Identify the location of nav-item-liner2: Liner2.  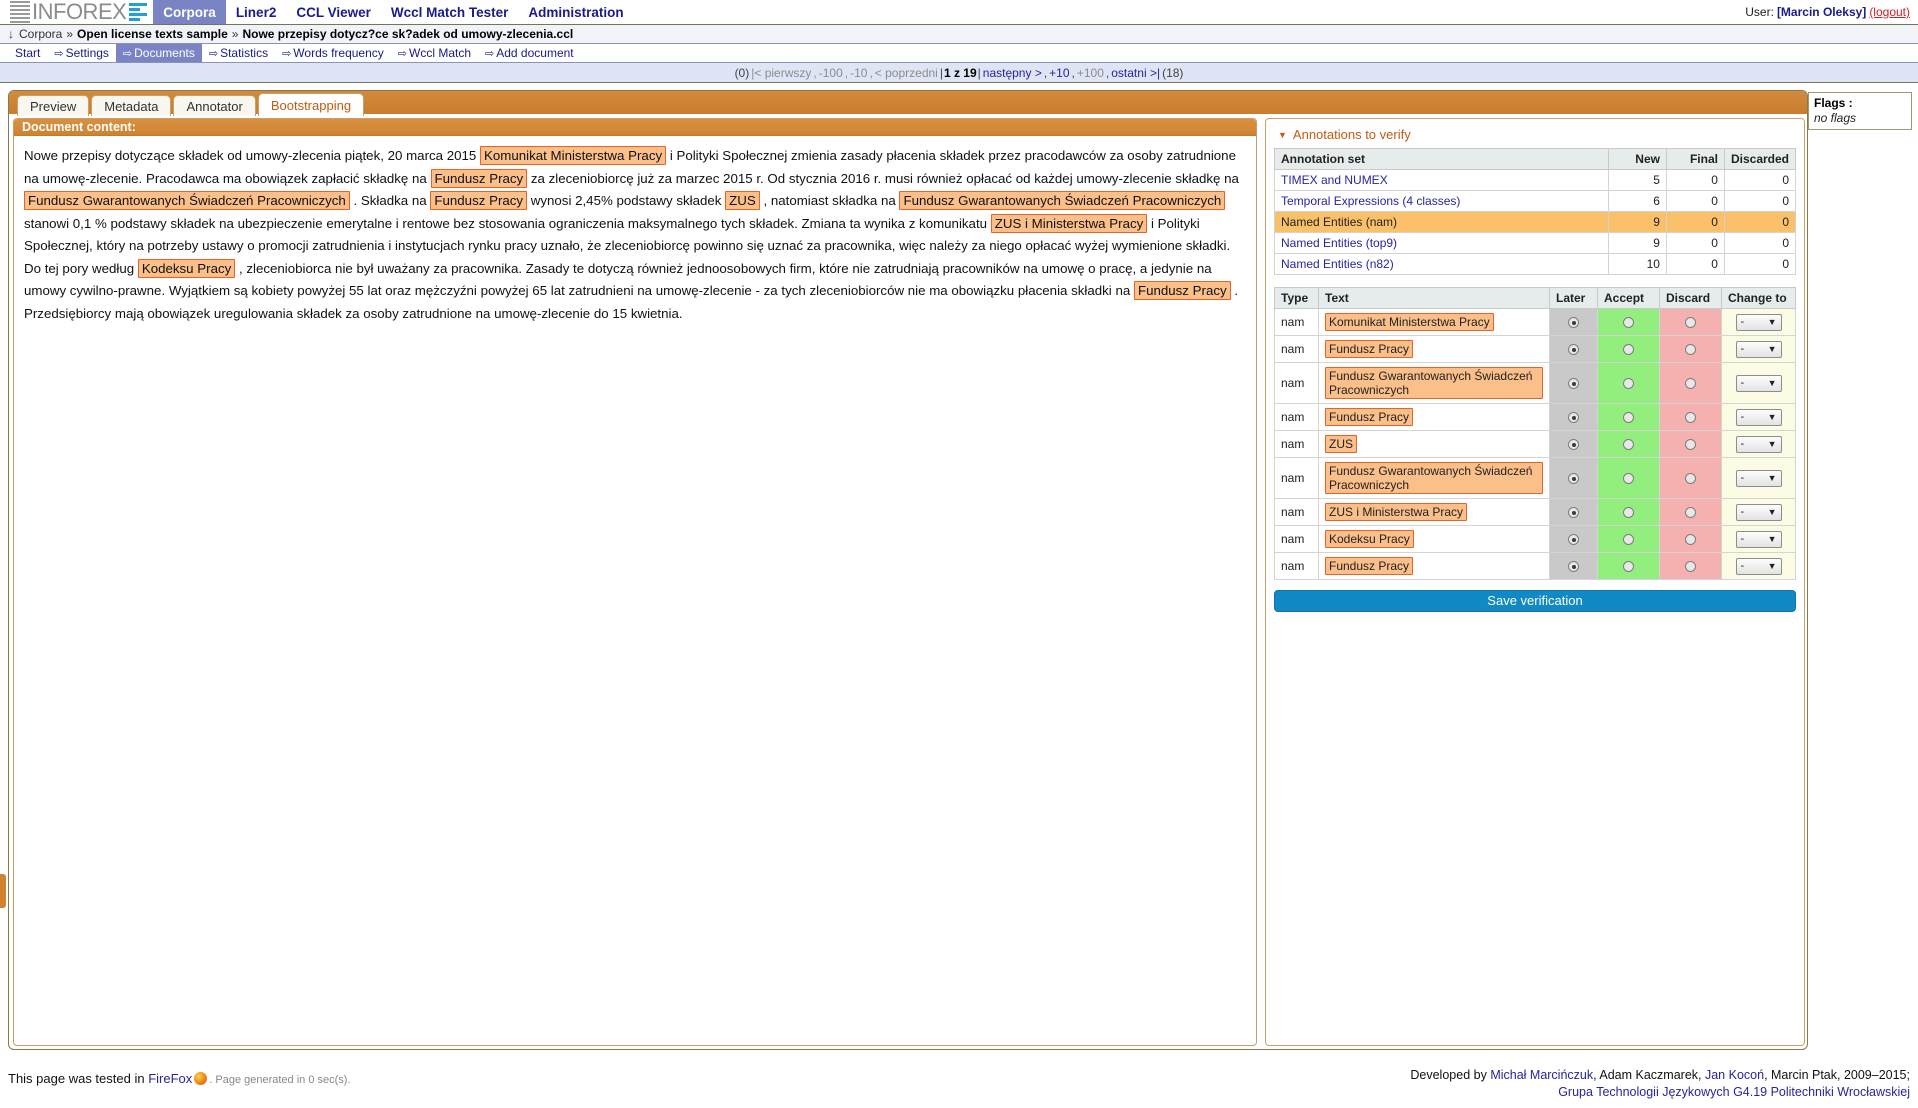
(256, 12).